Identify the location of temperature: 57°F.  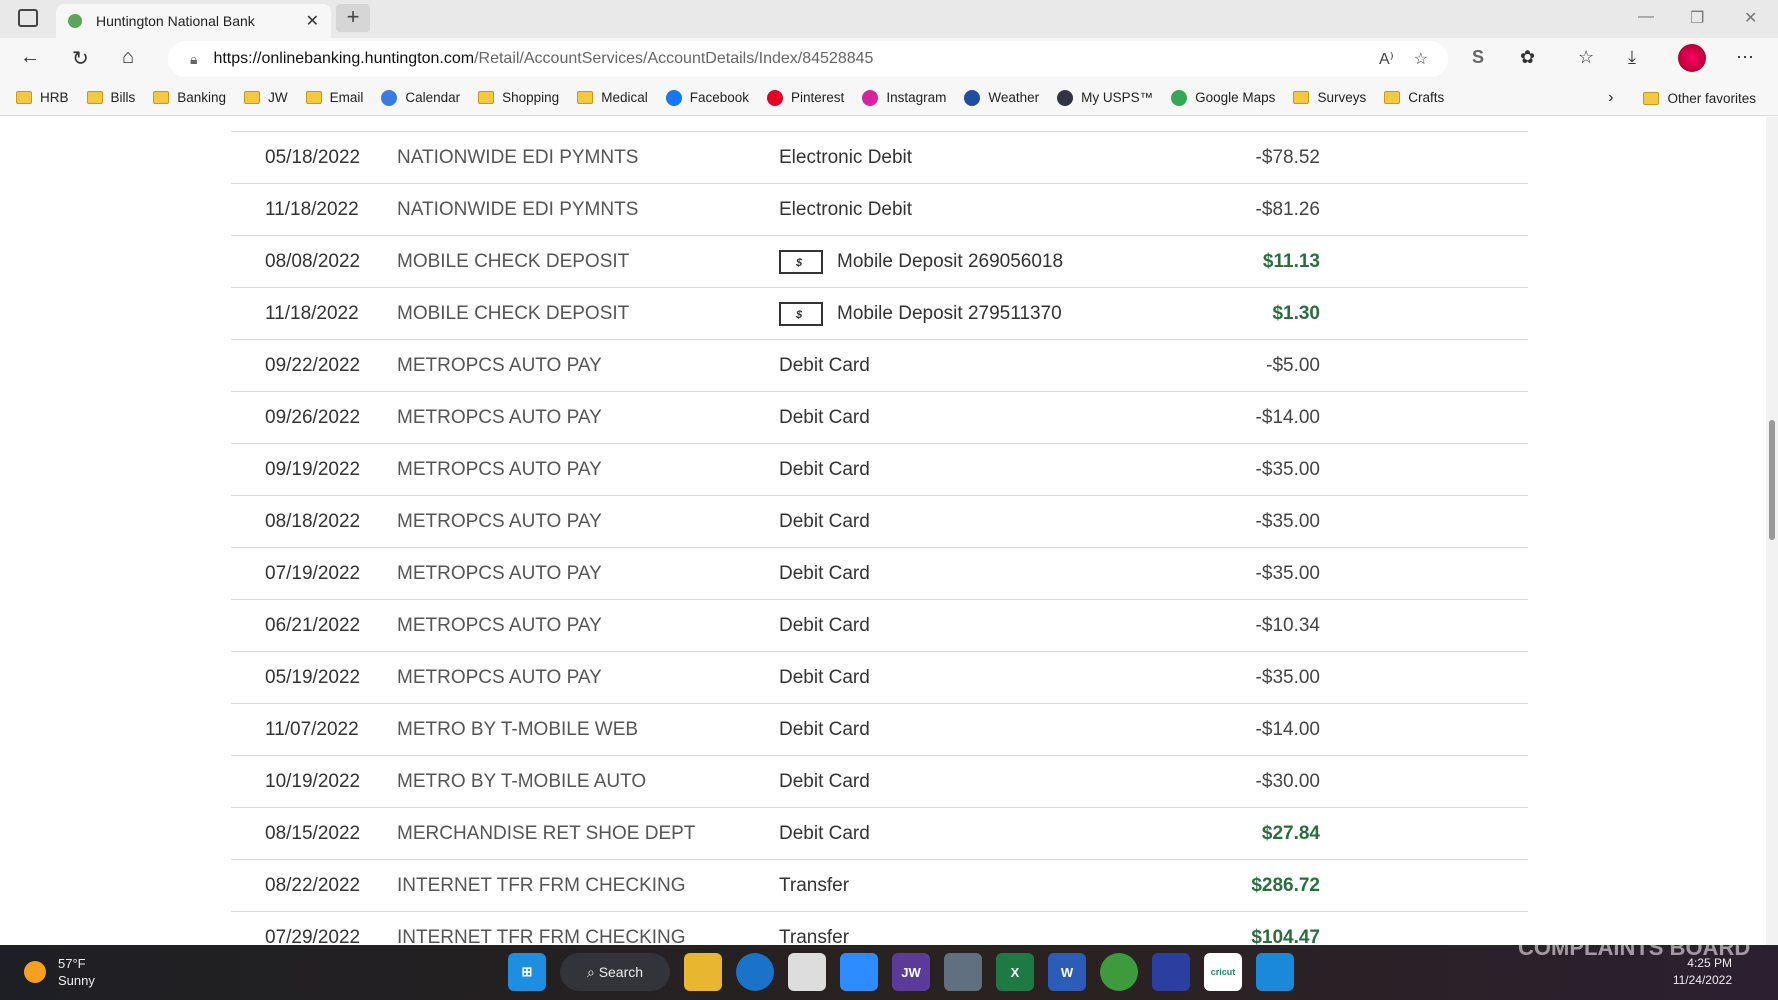
(72, 963).